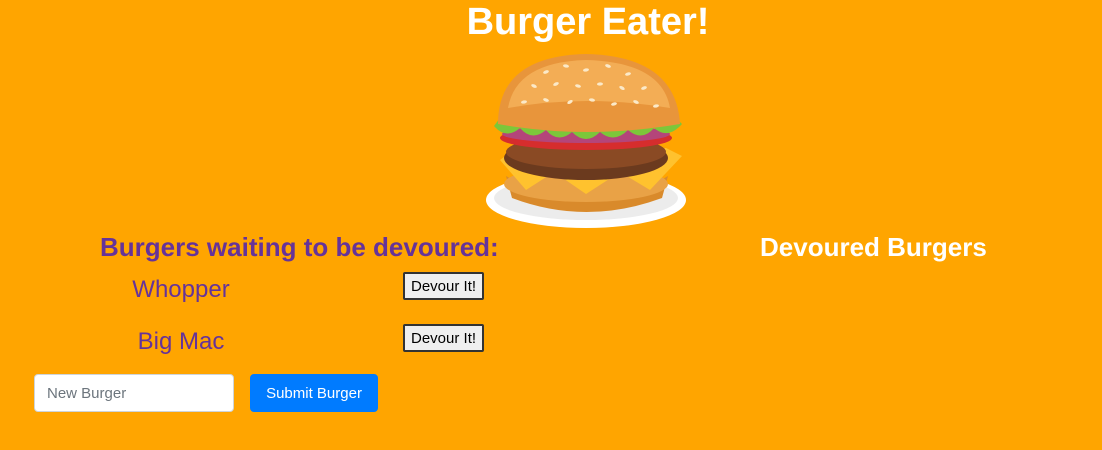 The height and width of the screenshot is (450, 1102). What do you see at coordinates (873, 247) in the screenshot?
I see `devoured-burgers-heading: Devoured Burgers` at bounding box center [873, 247].